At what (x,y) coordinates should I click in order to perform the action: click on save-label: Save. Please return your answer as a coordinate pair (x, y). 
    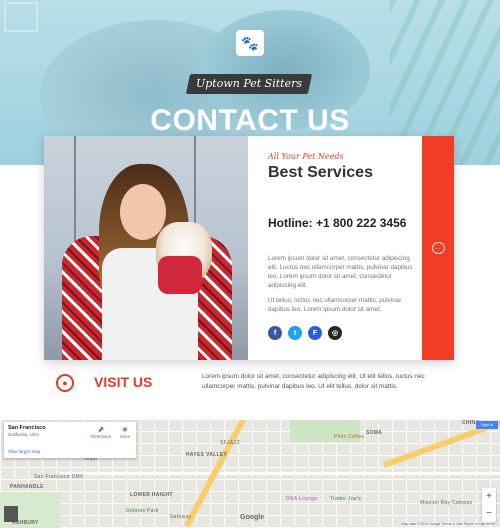
    Looking at the image, I should click on (125, 436).